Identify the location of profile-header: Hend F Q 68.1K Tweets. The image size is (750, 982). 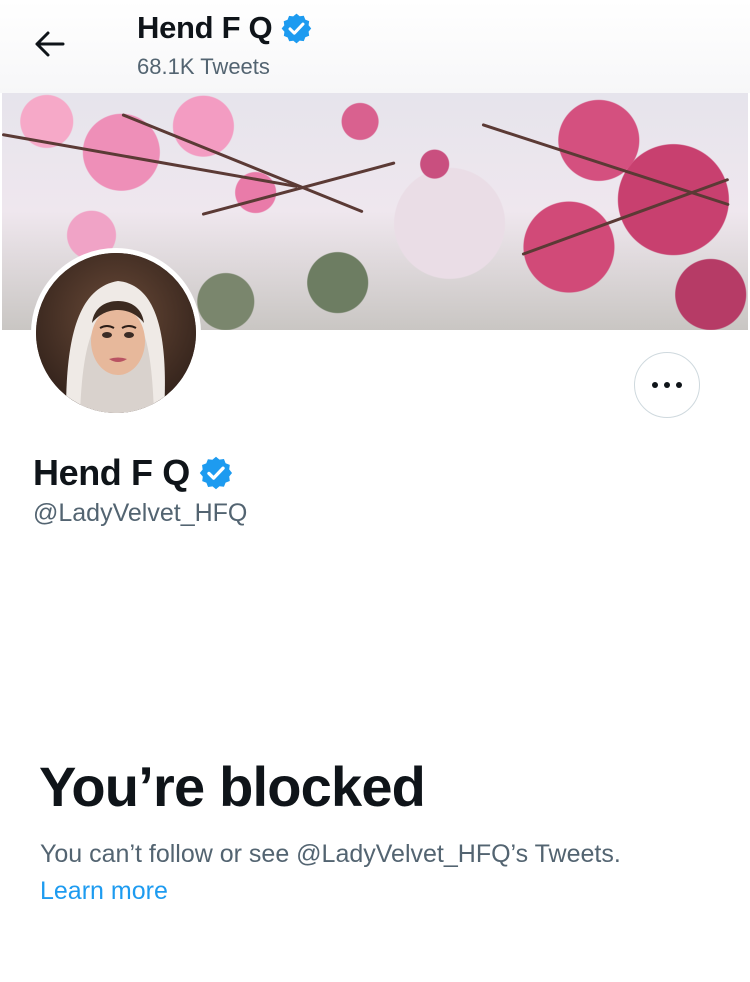
(375, 46).